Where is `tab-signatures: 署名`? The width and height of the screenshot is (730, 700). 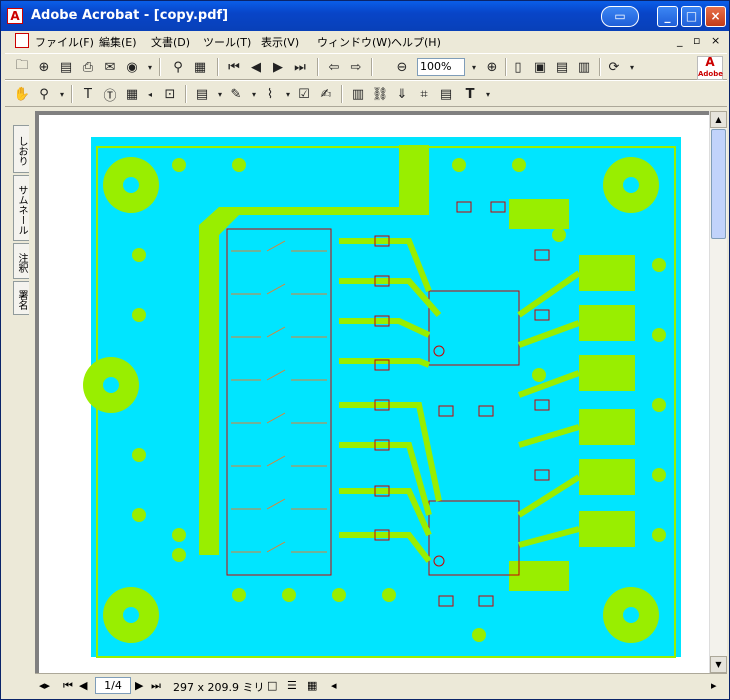
tab-signatures: 署名 is located at coordinates (21, 298).